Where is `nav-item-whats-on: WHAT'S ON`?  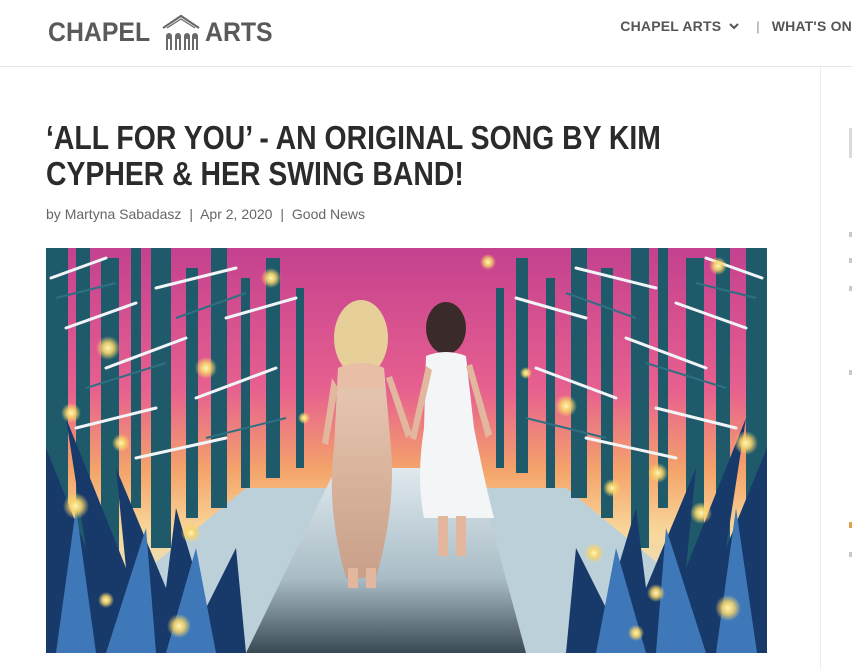 nav-item-whats-on: WHAT'S ON is located at coordinates (812, 26).